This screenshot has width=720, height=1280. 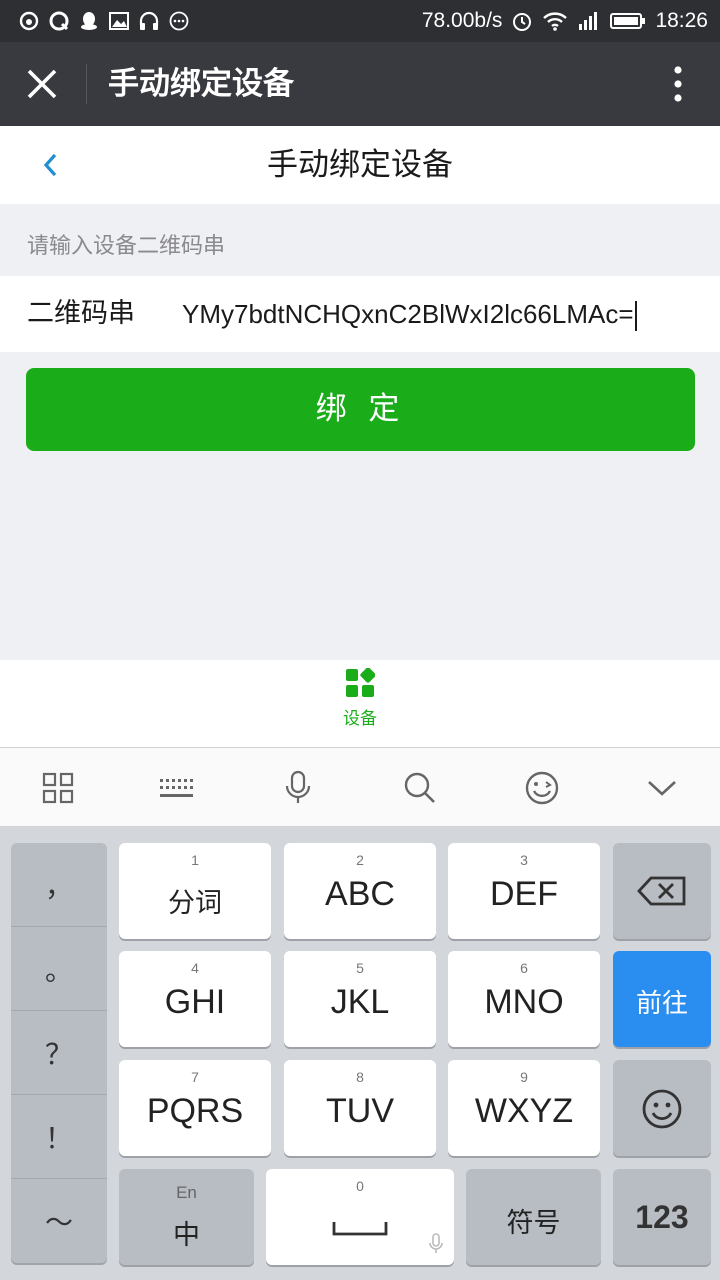 I want to click on mic-small-icon, so click(x=436, y=1243).